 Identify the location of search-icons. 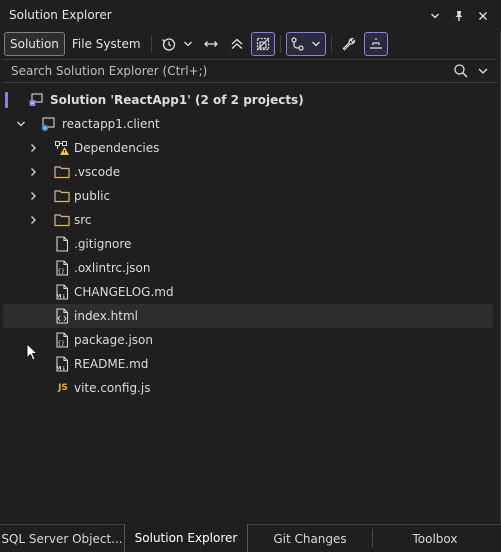
(472, 72).